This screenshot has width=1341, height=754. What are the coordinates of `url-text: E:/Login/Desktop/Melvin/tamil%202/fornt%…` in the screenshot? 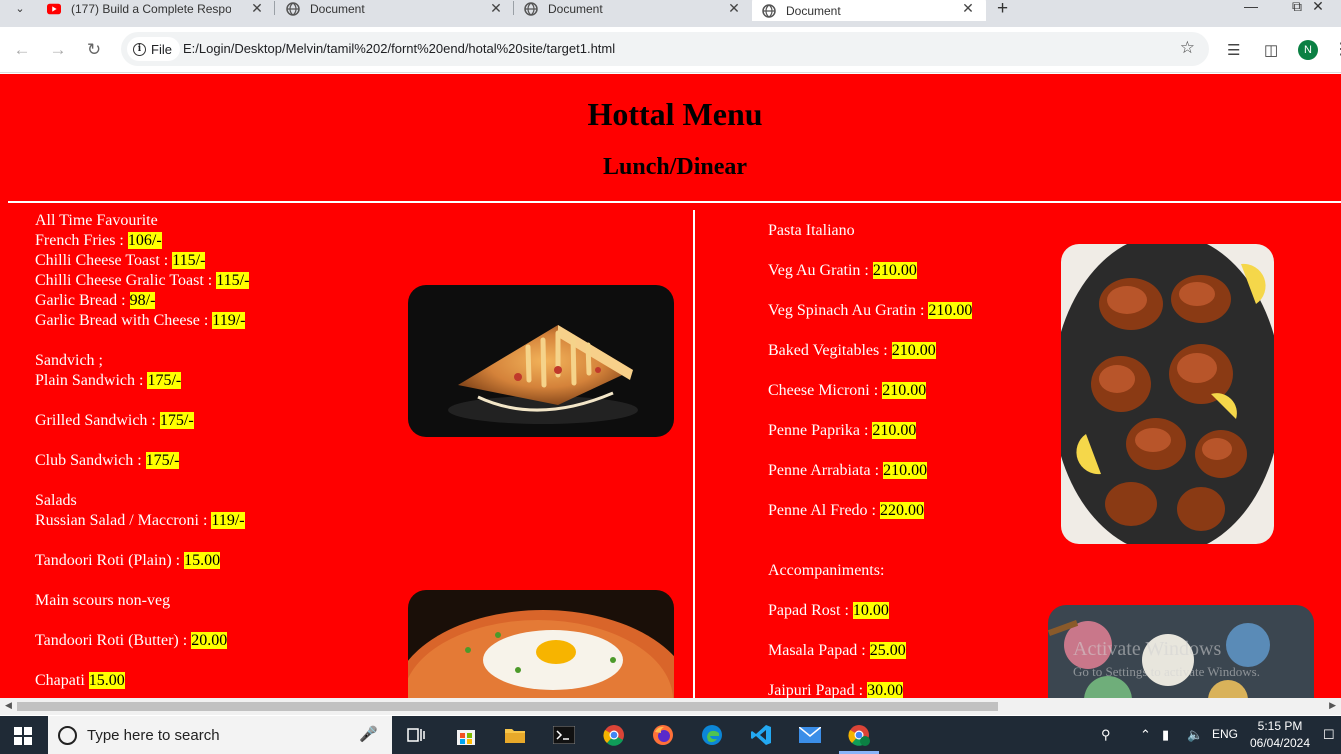 It's located at (399, 48).